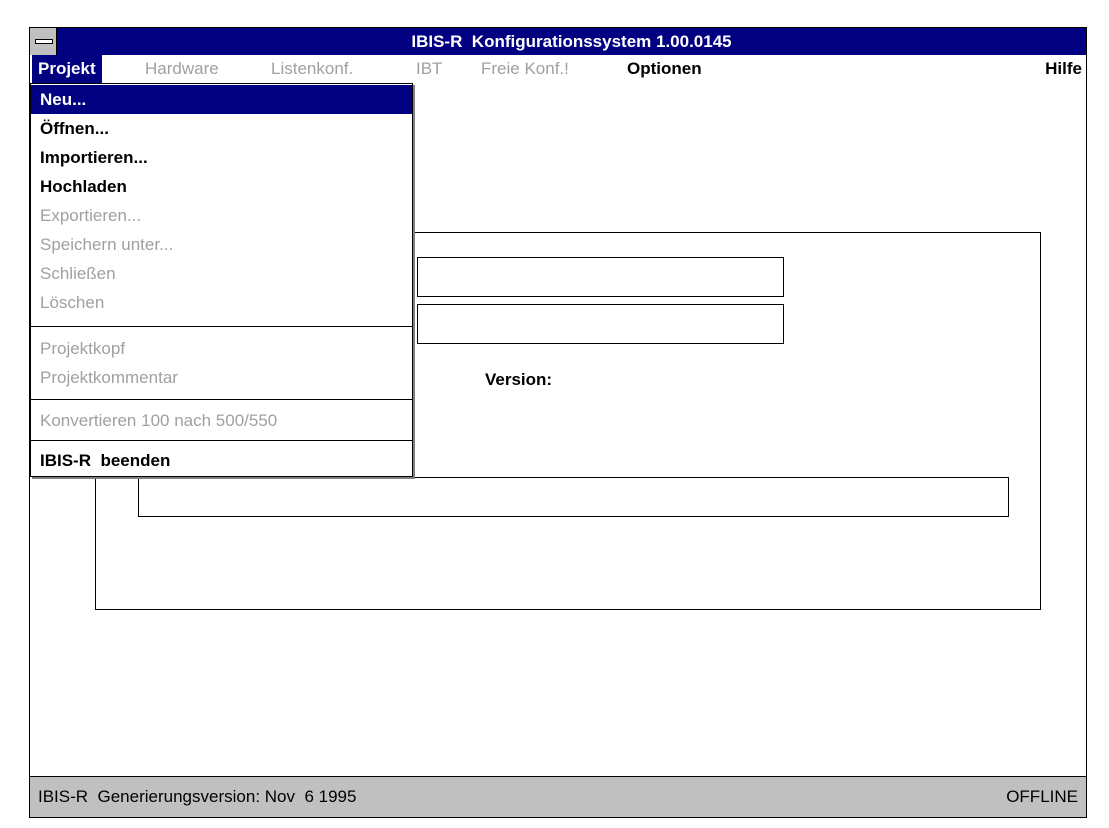  Describe the element at coordinates (664, 69) in the screenshot. I see `menu-optionen: Optionen` at that location.